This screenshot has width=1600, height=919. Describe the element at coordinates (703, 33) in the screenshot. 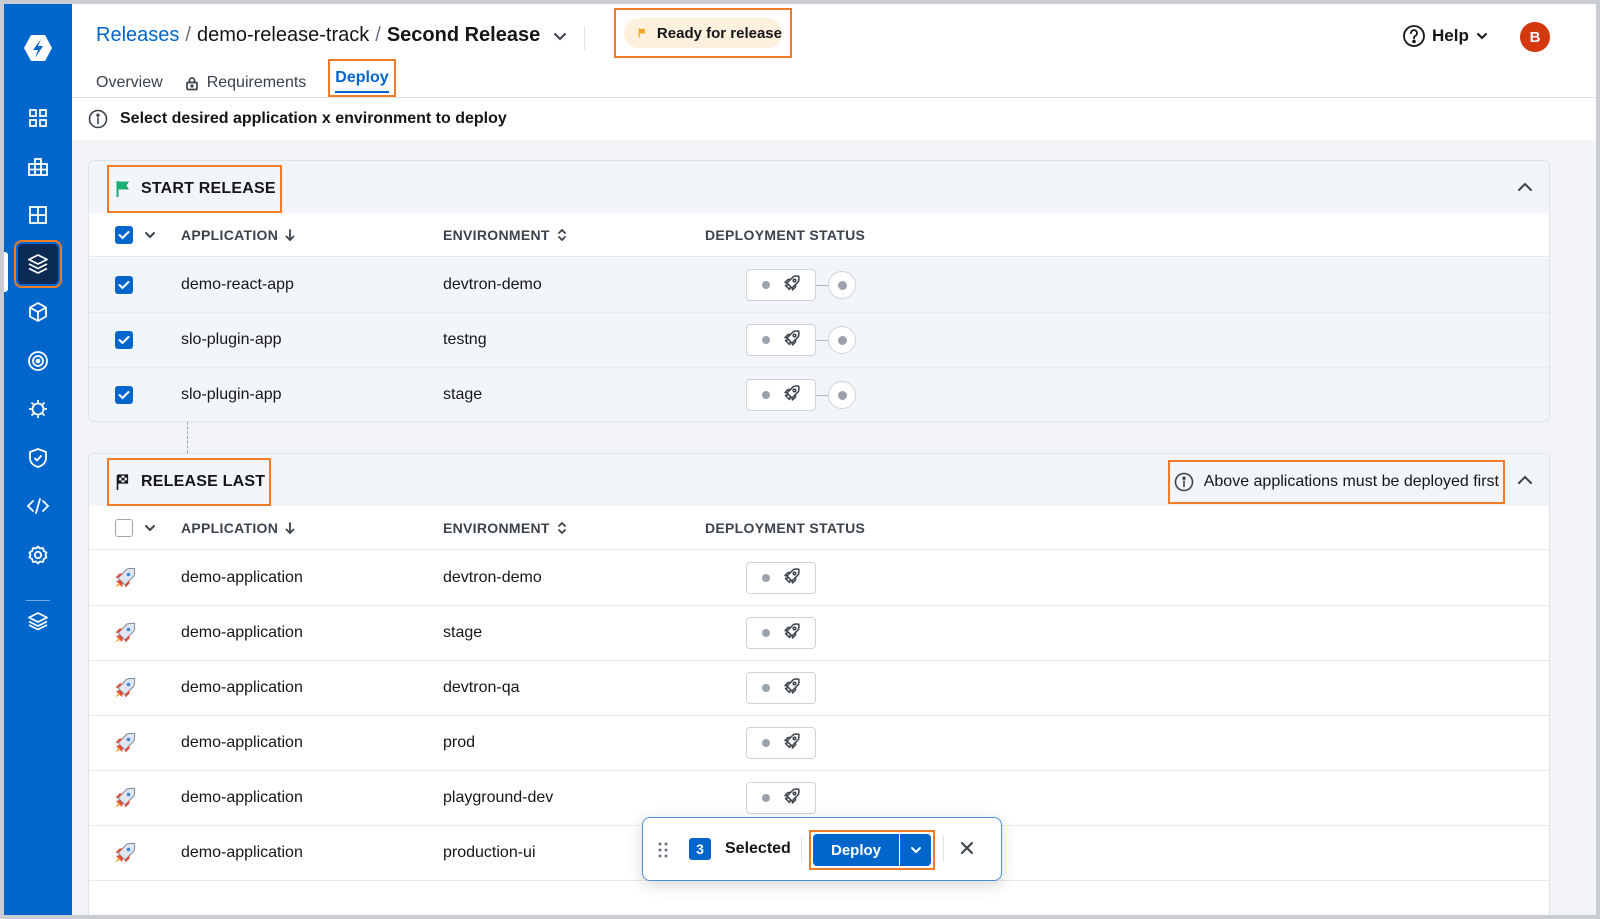

I see `release-status-badge: Ready for release` at that location.